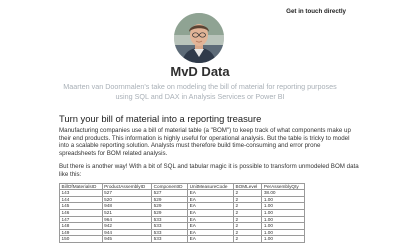  What do you see at coordinates (81, 239) in the screenshot?
I see `table-cell: 150` at bounding box center [81, 239].